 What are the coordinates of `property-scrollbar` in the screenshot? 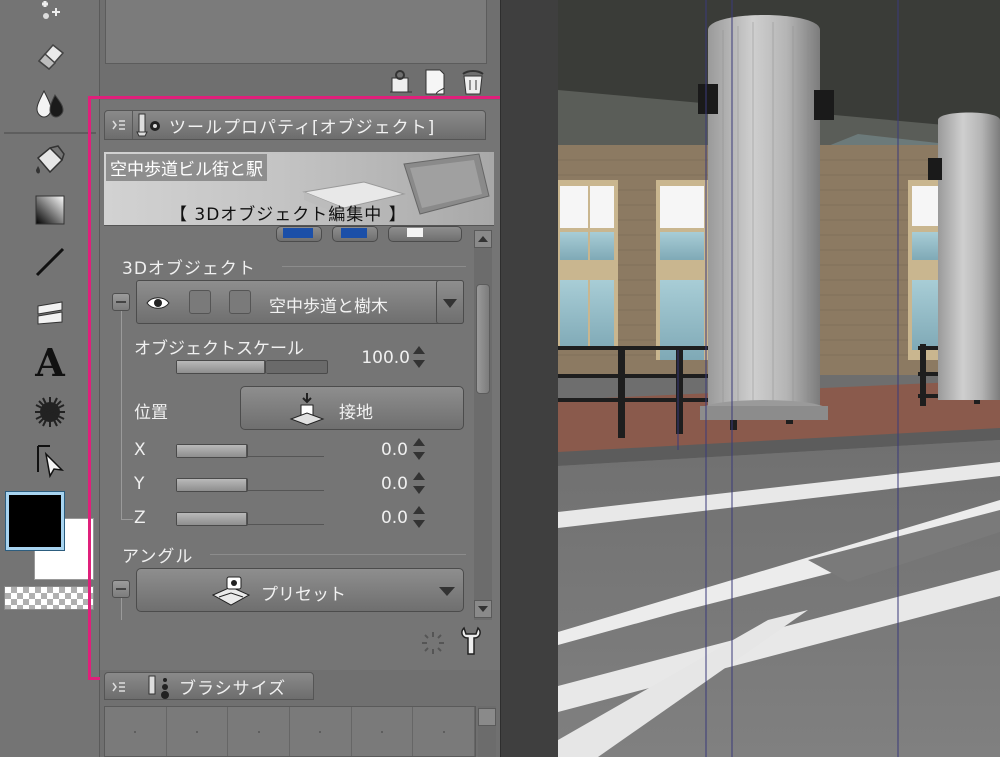 It's located at (483, 425).